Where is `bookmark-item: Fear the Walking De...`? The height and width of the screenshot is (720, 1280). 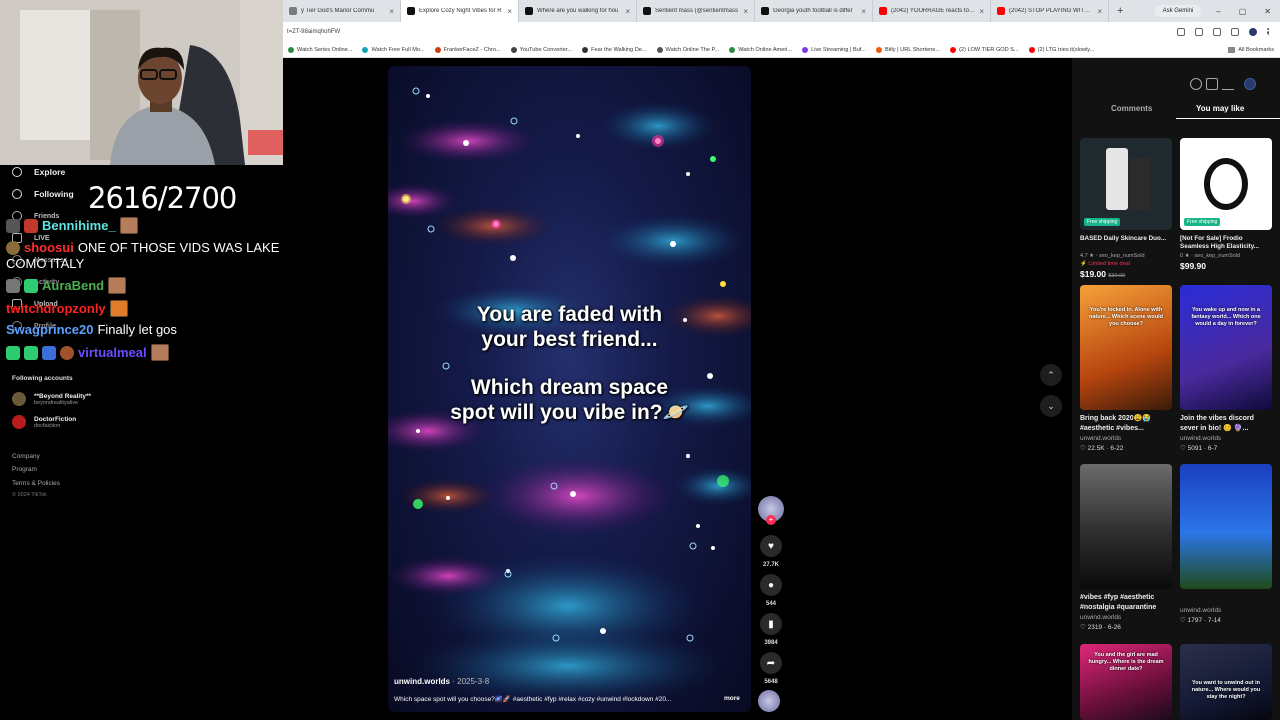
bookmark-item: Fear the Walking De... is located at coordinates (614, 49).